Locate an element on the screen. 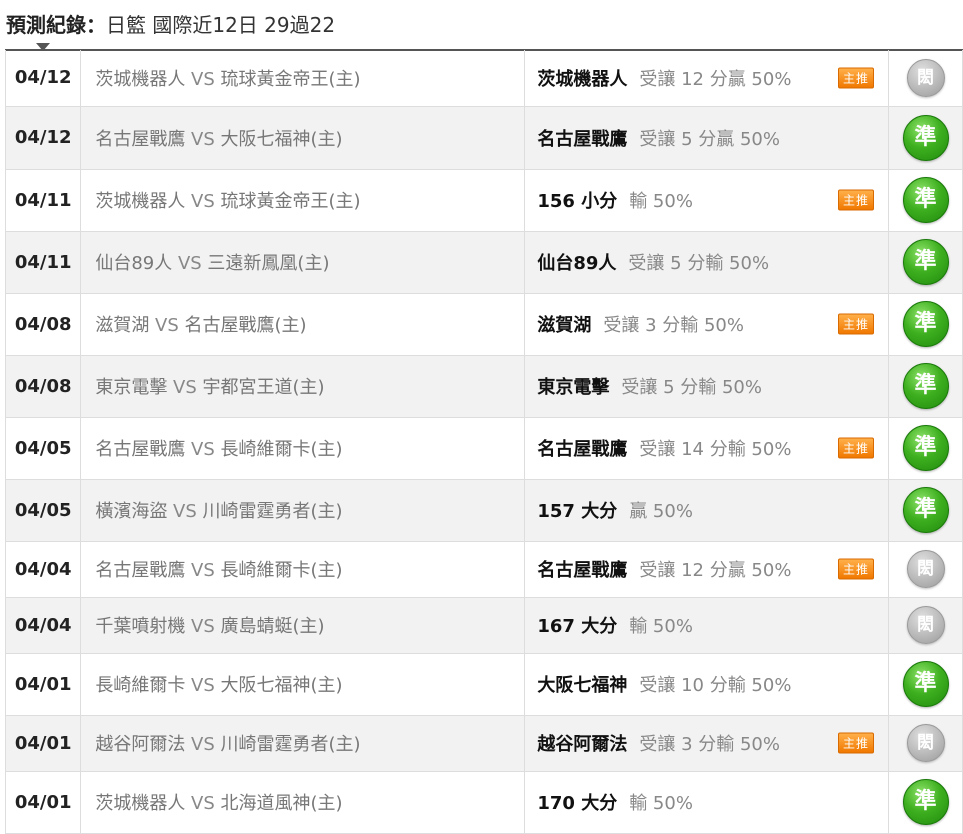 This screenshot has height=834, width=963. table-row: 04/04 千葉噴射機 VS 廣島蜻蜓(主) 167 大分輸 50% 閎 is located at coordinates (483, 625).